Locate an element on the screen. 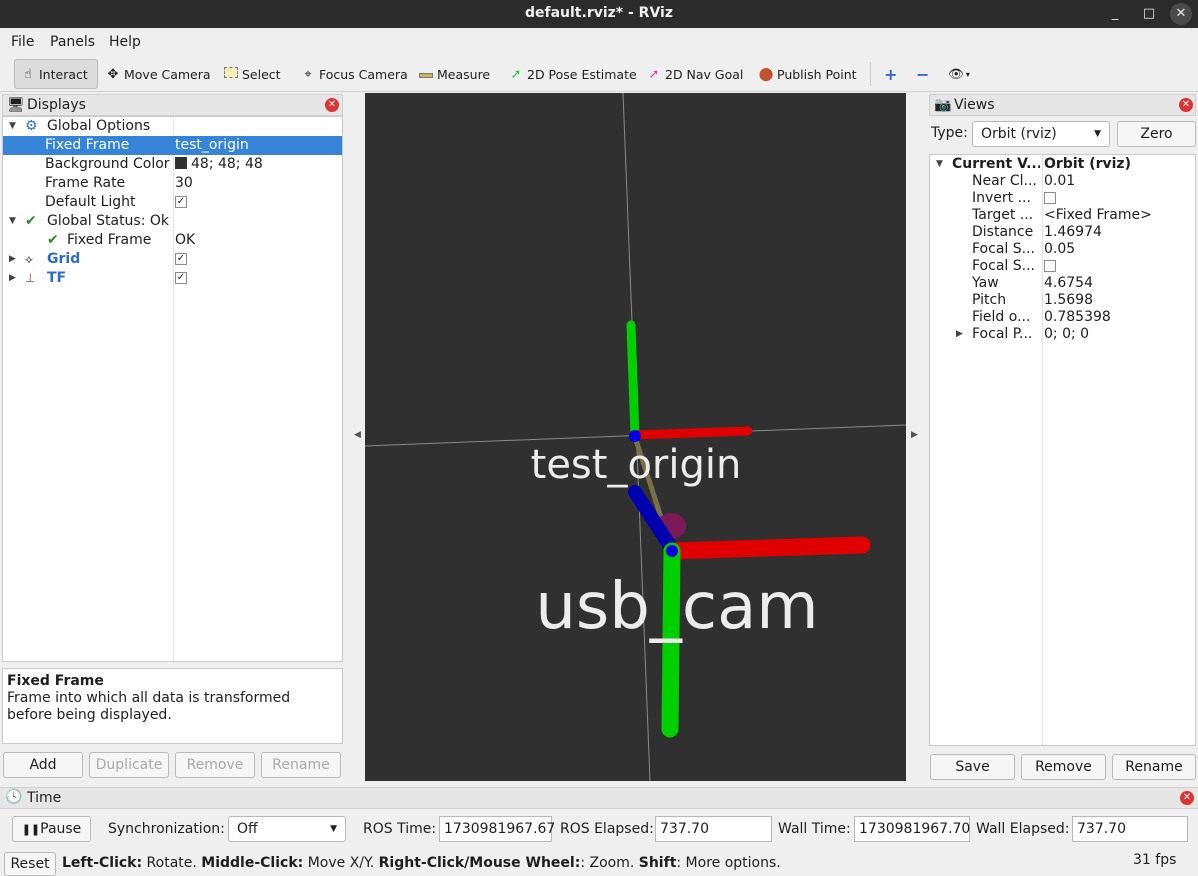  interact-tool: ☝ Interact is located at coordinates (56, 74).